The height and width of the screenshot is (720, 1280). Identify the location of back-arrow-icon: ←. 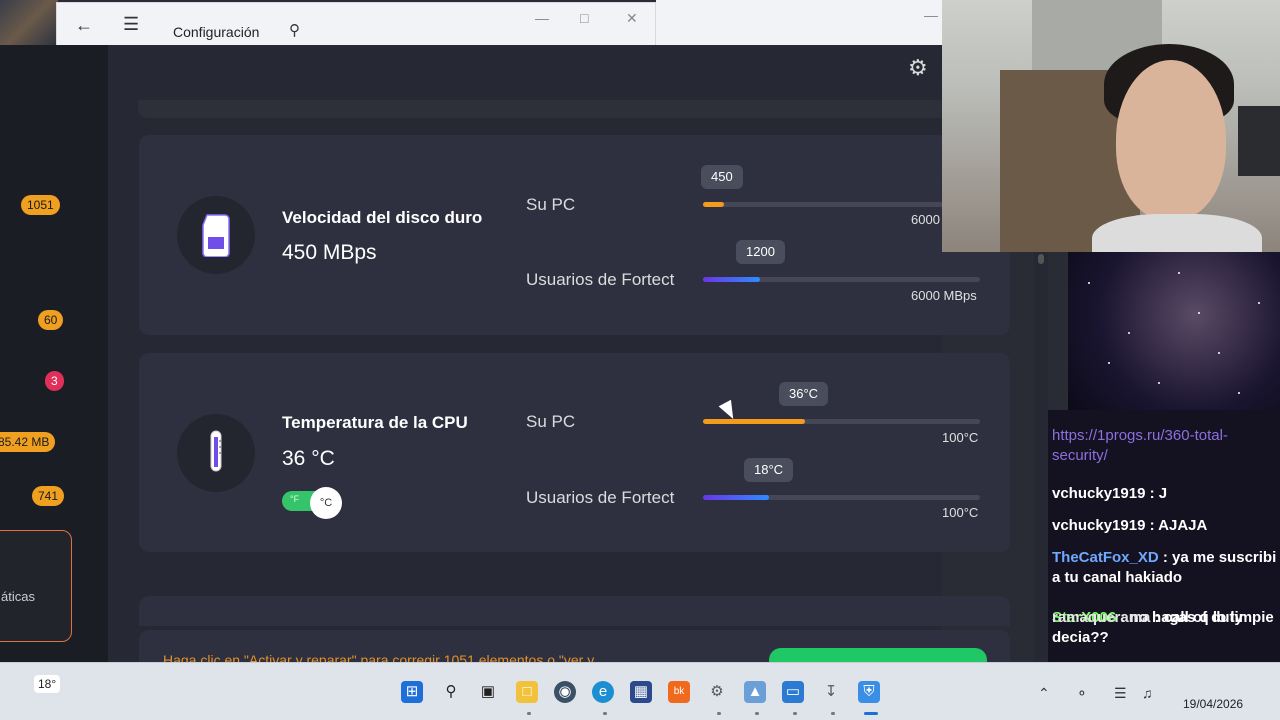
(84, 25).